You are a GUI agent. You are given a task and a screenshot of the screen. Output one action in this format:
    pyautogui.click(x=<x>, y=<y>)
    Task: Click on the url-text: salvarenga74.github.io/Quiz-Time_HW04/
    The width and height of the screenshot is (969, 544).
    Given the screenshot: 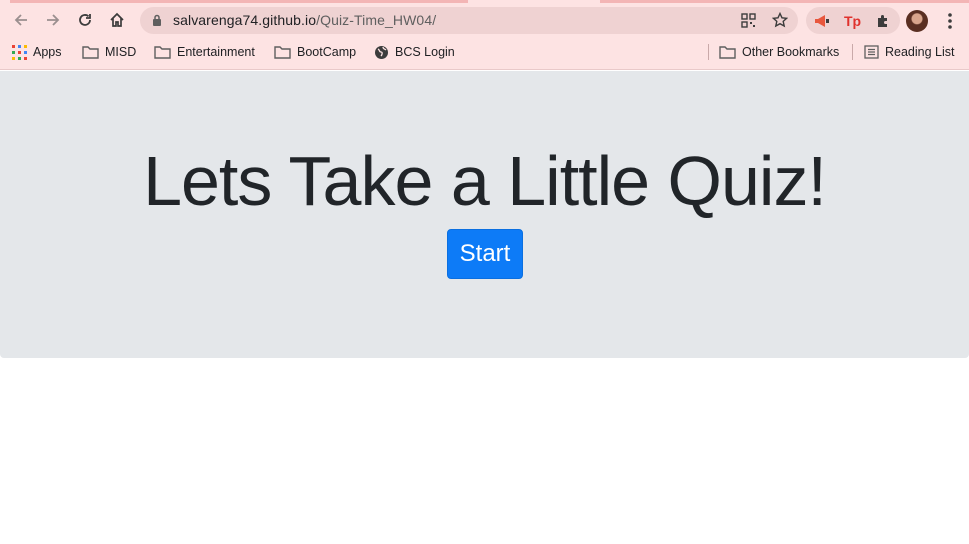 What is the action you would take?
    pyautogui.click(x=304, y=20)
    